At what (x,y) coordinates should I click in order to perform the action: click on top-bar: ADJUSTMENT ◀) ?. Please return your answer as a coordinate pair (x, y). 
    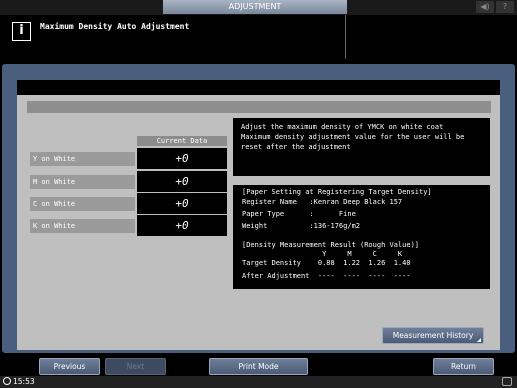
    Looking at the image, I should click on (258, 7).